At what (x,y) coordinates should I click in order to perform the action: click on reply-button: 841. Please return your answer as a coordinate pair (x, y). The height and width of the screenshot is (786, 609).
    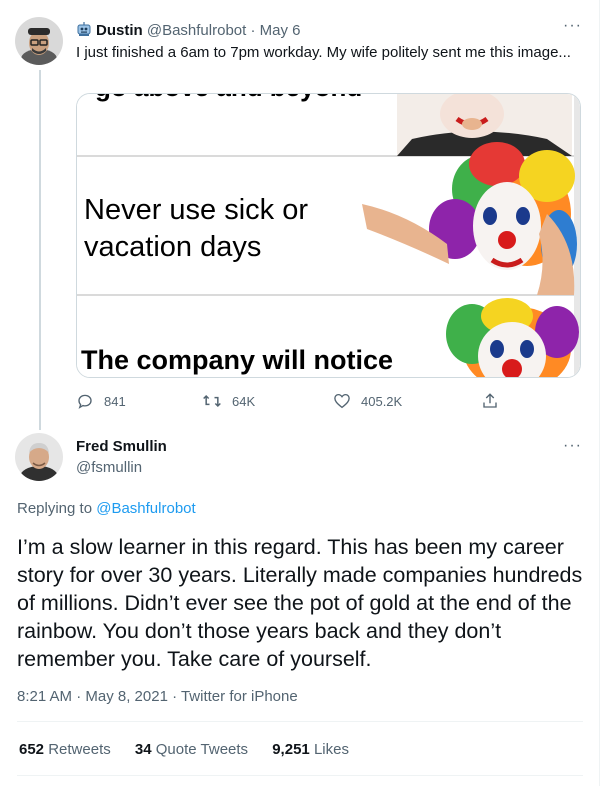
    Looking at the image, I should click on (101, 401).